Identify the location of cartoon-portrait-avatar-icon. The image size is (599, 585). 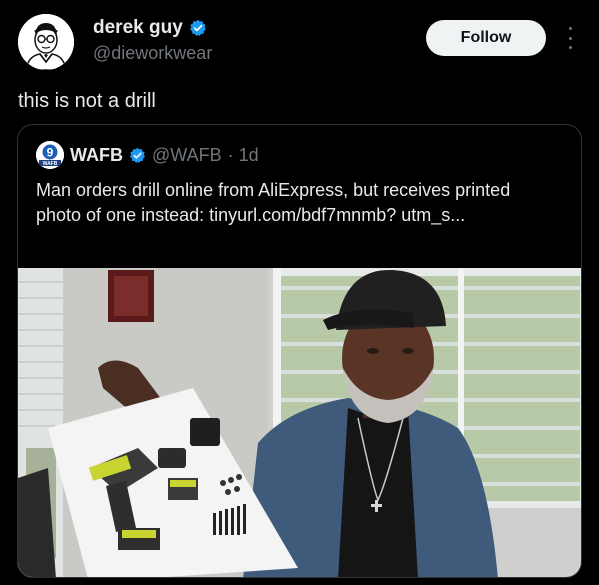
(46, 42).